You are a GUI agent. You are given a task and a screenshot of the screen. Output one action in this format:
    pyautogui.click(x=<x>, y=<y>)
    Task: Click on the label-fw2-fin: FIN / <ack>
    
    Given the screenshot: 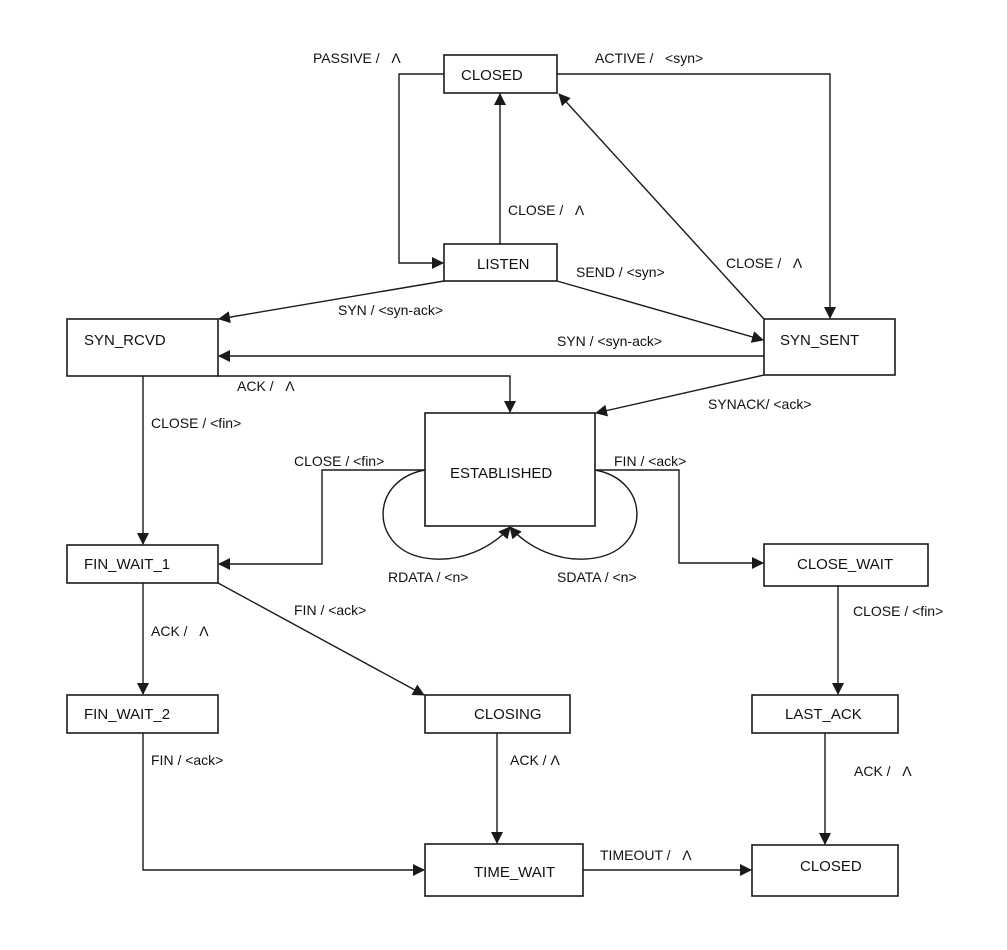 What is the action you would take?
    pyautogui.click(x=187, y=760)
    